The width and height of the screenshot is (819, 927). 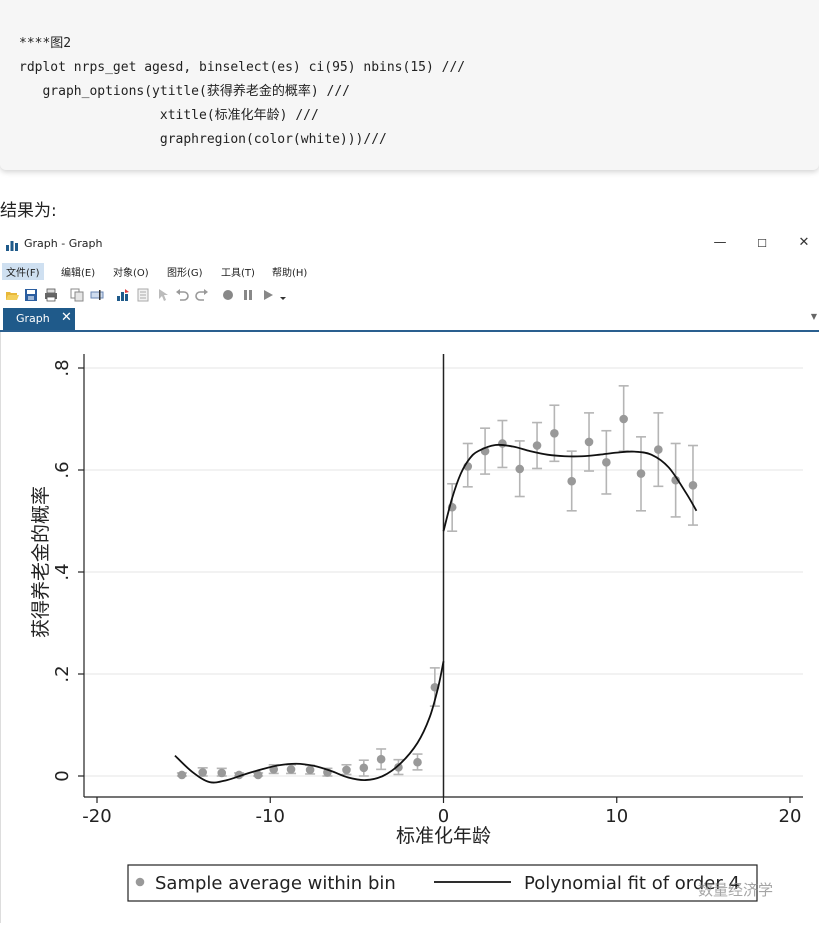 What do you see at coordinates (131, 271) in the screenshot?
I see `menu-object: 对象(O)` at bounding box center [131, 271].